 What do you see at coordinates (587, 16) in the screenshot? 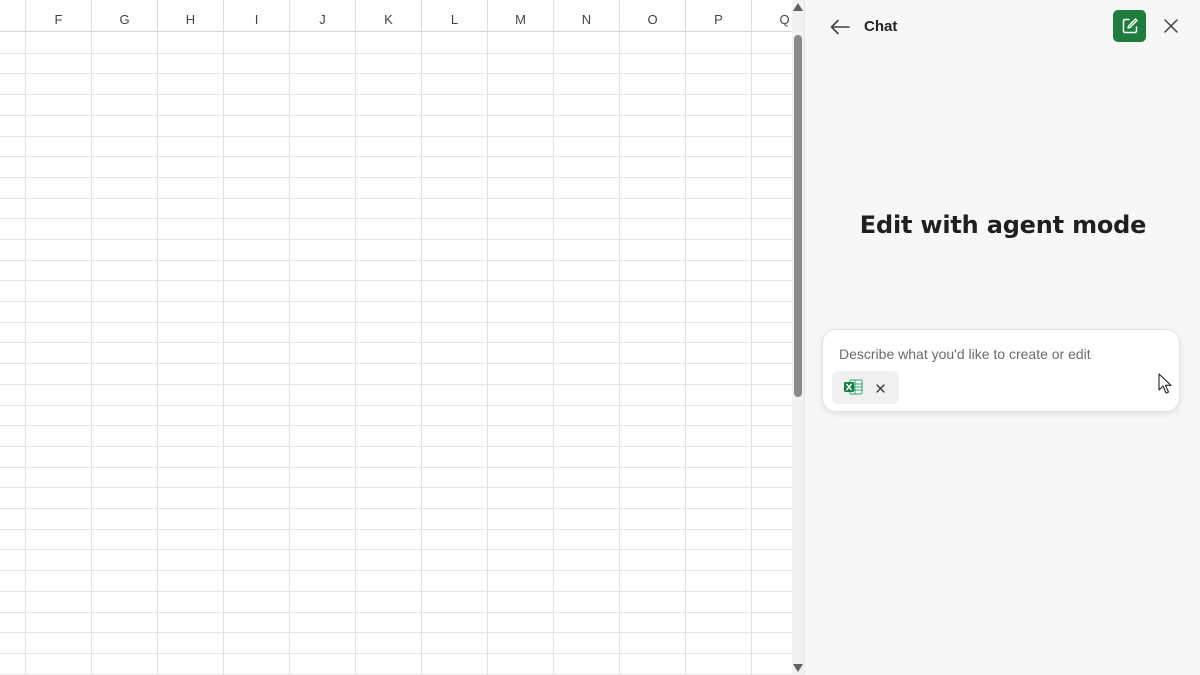
I see `column-header-n: N` at bounding box center [587, 16].